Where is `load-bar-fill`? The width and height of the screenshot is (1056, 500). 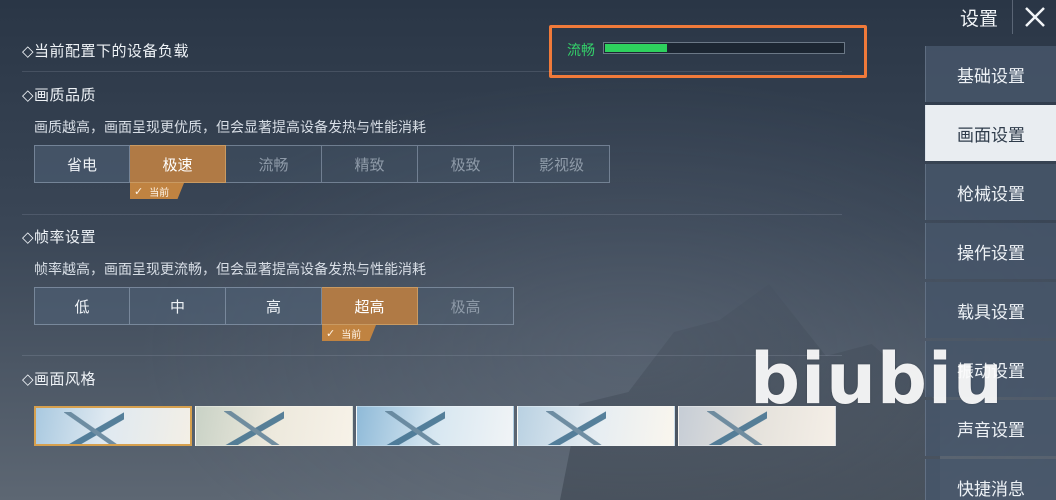
load-bar-fill is located at coordinates (636, 48).